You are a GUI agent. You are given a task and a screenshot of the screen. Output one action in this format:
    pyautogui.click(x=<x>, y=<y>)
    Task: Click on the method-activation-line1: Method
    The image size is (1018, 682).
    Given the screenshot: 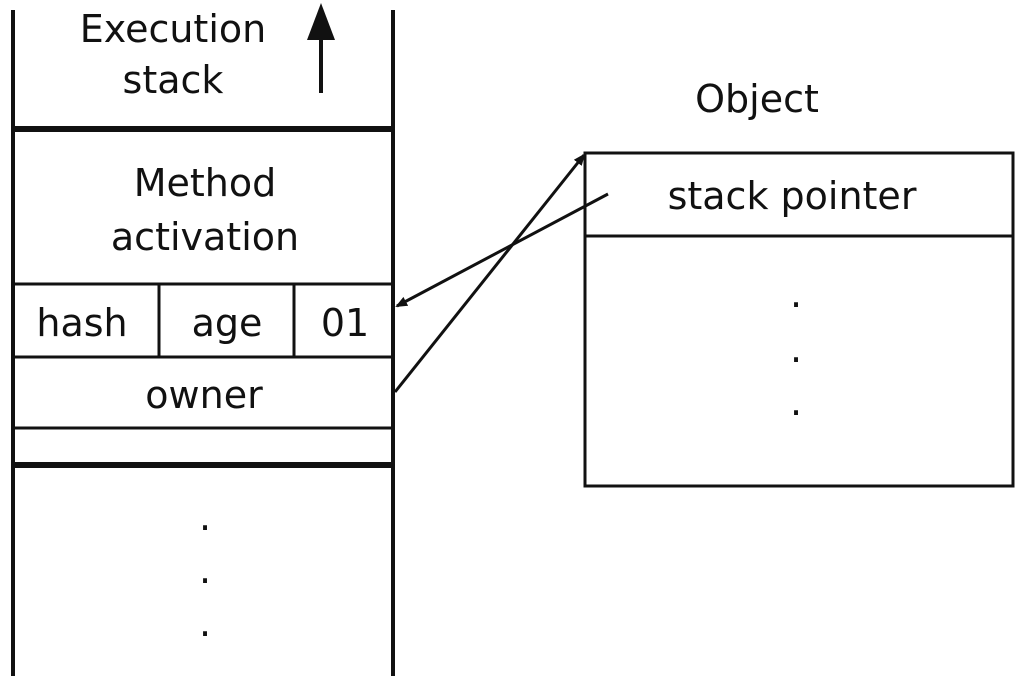 What is the action you would take?
    pyautogui.click(x=205, y=183)
    